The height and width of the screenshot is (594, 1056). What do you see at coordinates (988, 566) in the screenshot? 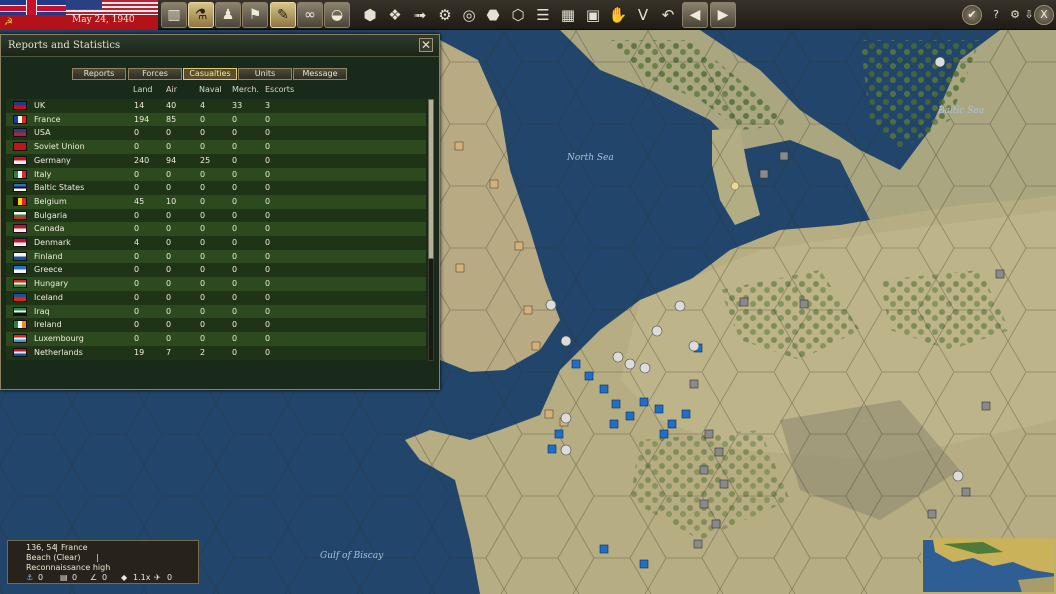
I see `minimap` at bounding box center [988, 566].